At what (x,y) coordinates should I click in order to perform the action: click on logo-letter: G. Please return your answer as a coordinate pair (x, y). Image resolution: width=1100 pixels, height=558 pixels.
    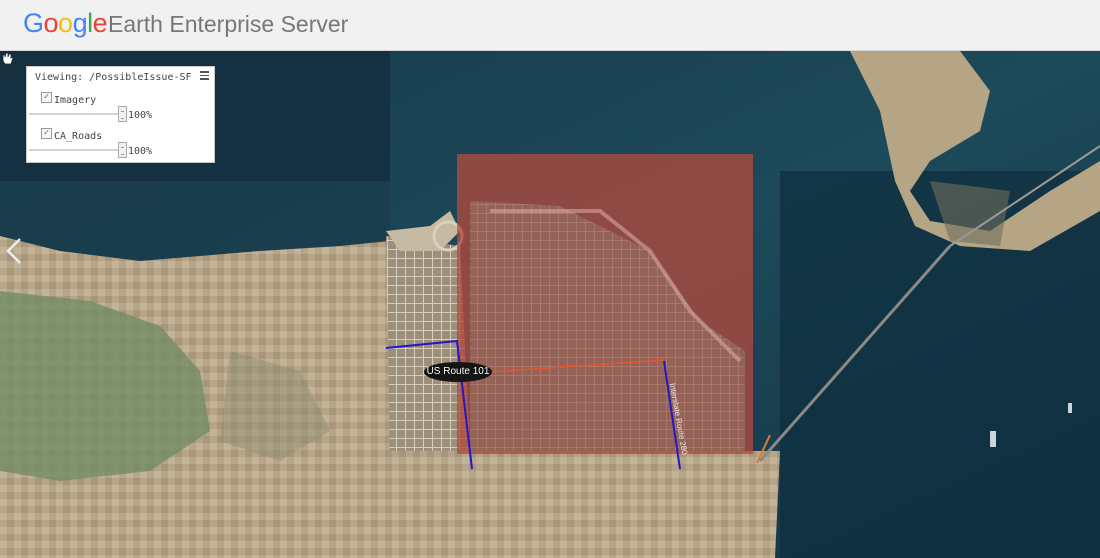
    Looking at the image, I should click on (33, 23).